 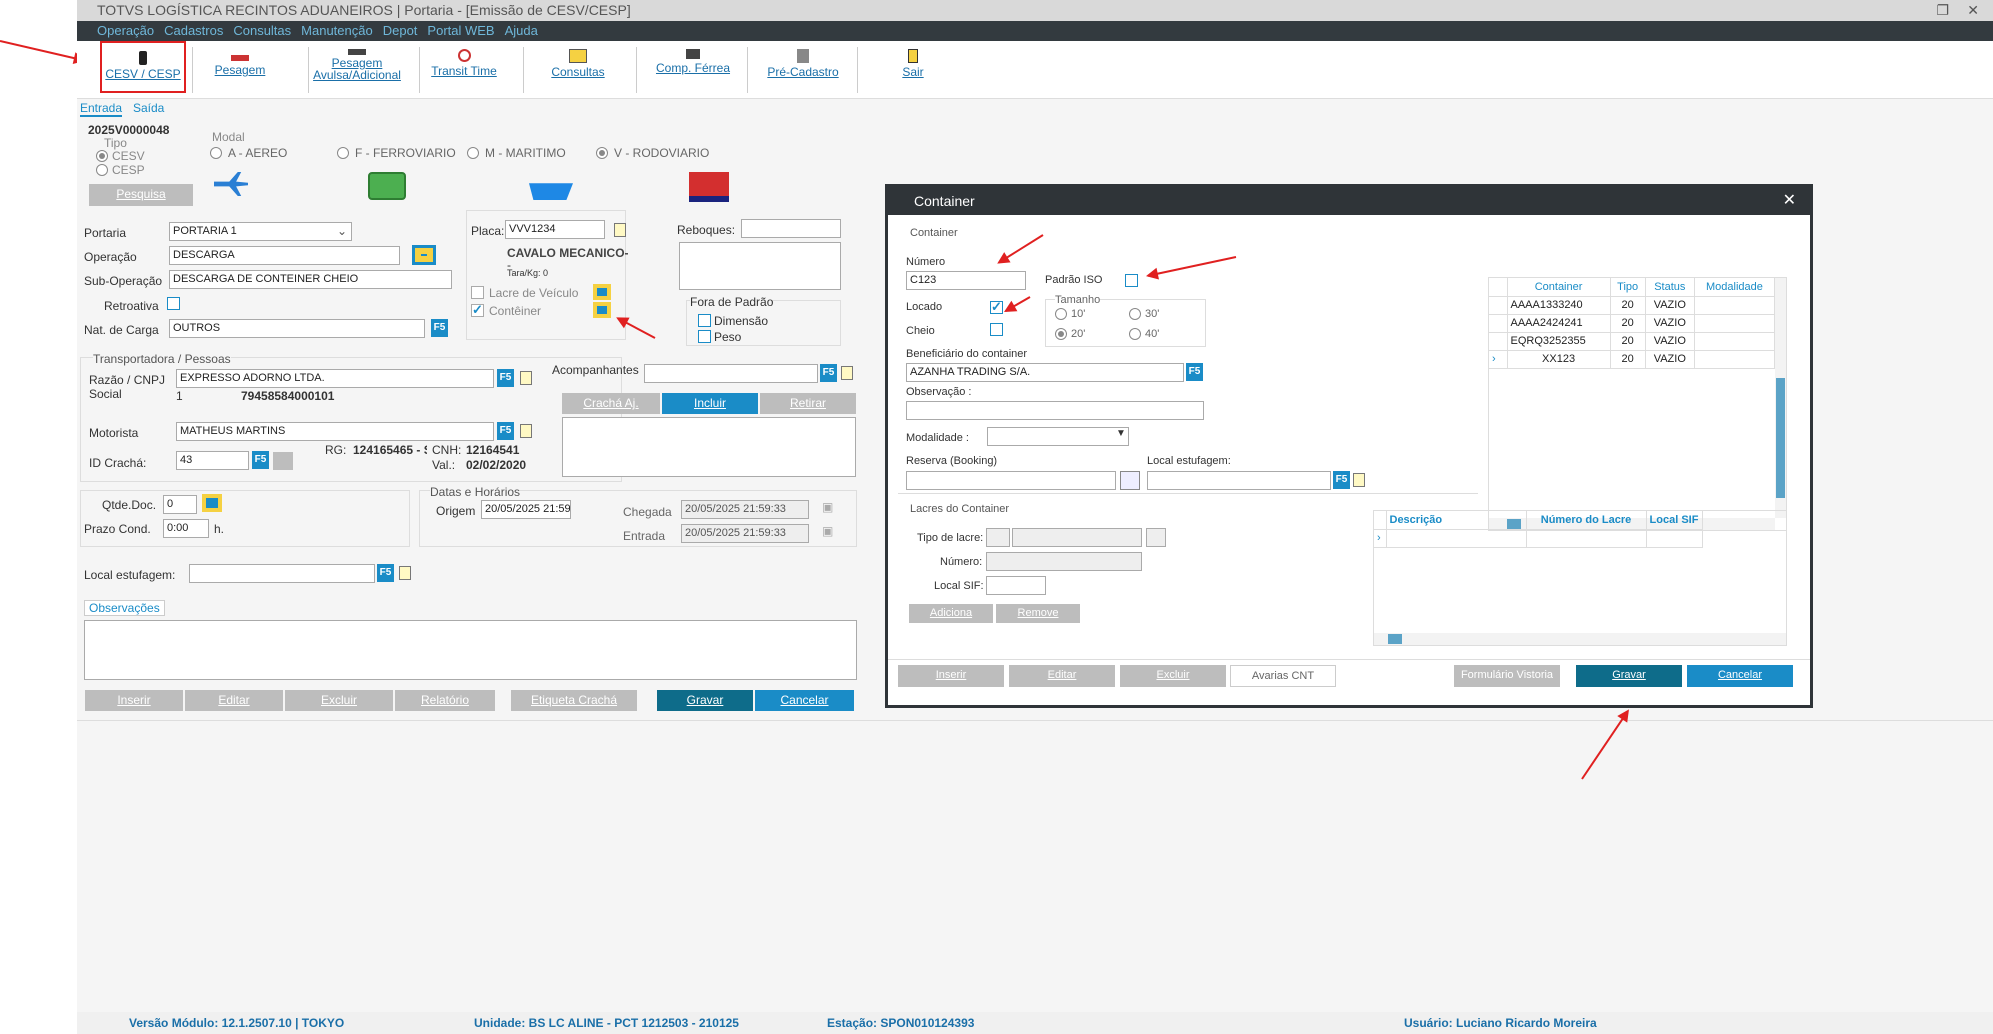 What do you see at coordinates (102, 170) in the screenshot?
I see `cesp-radio` at bounding box center [102, 170].